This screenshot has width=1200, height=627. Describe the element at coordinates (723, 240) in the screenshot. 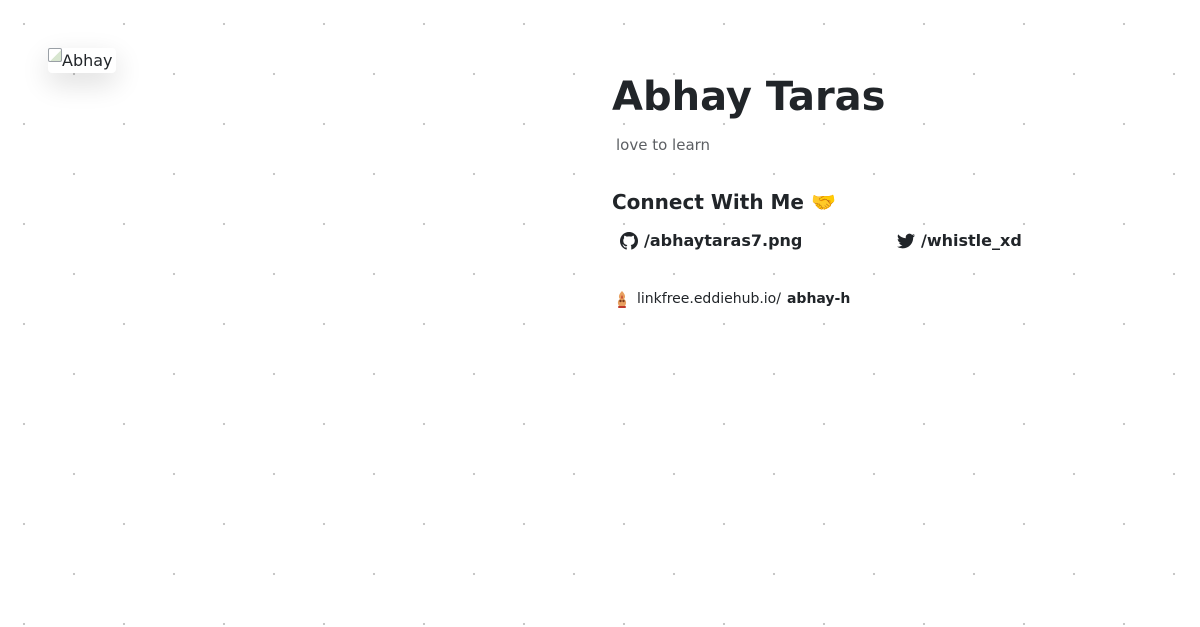

I see `github-link-label: /abhaytaras7.png` at that location.